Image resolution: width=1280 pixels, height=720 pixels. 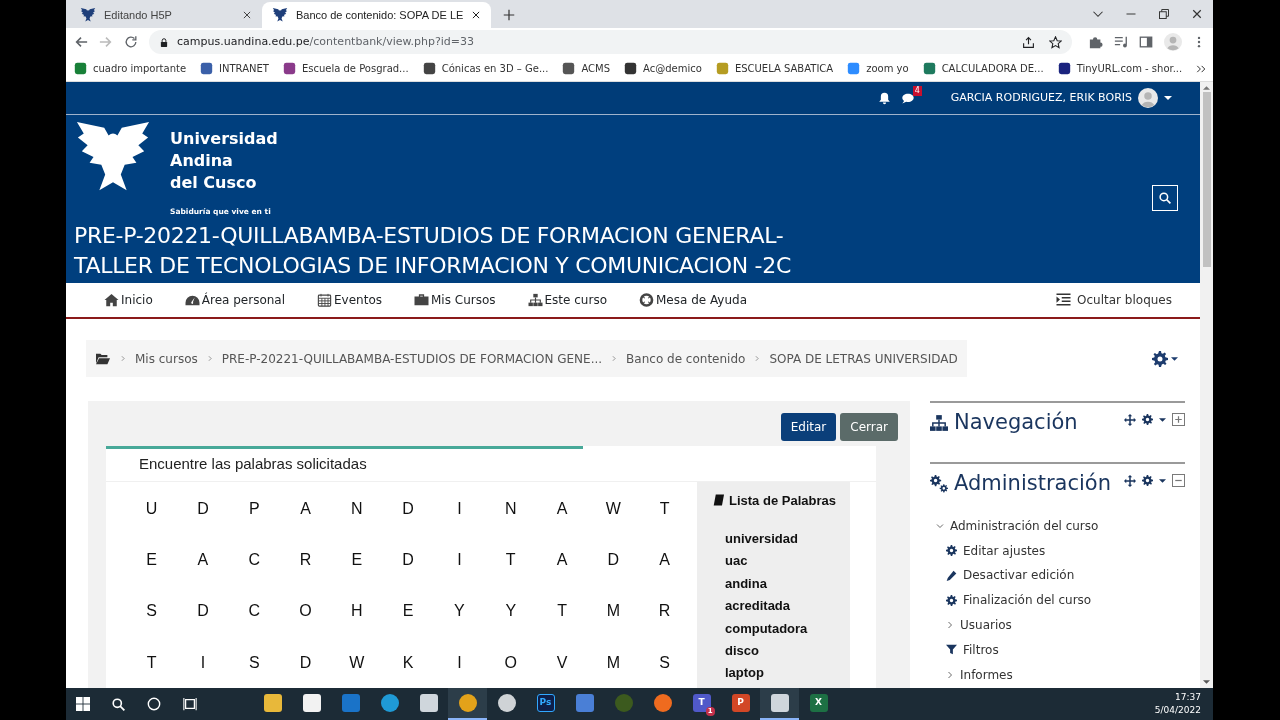 I want to click on app-tile-icon: X, so click(x=818, y=703).